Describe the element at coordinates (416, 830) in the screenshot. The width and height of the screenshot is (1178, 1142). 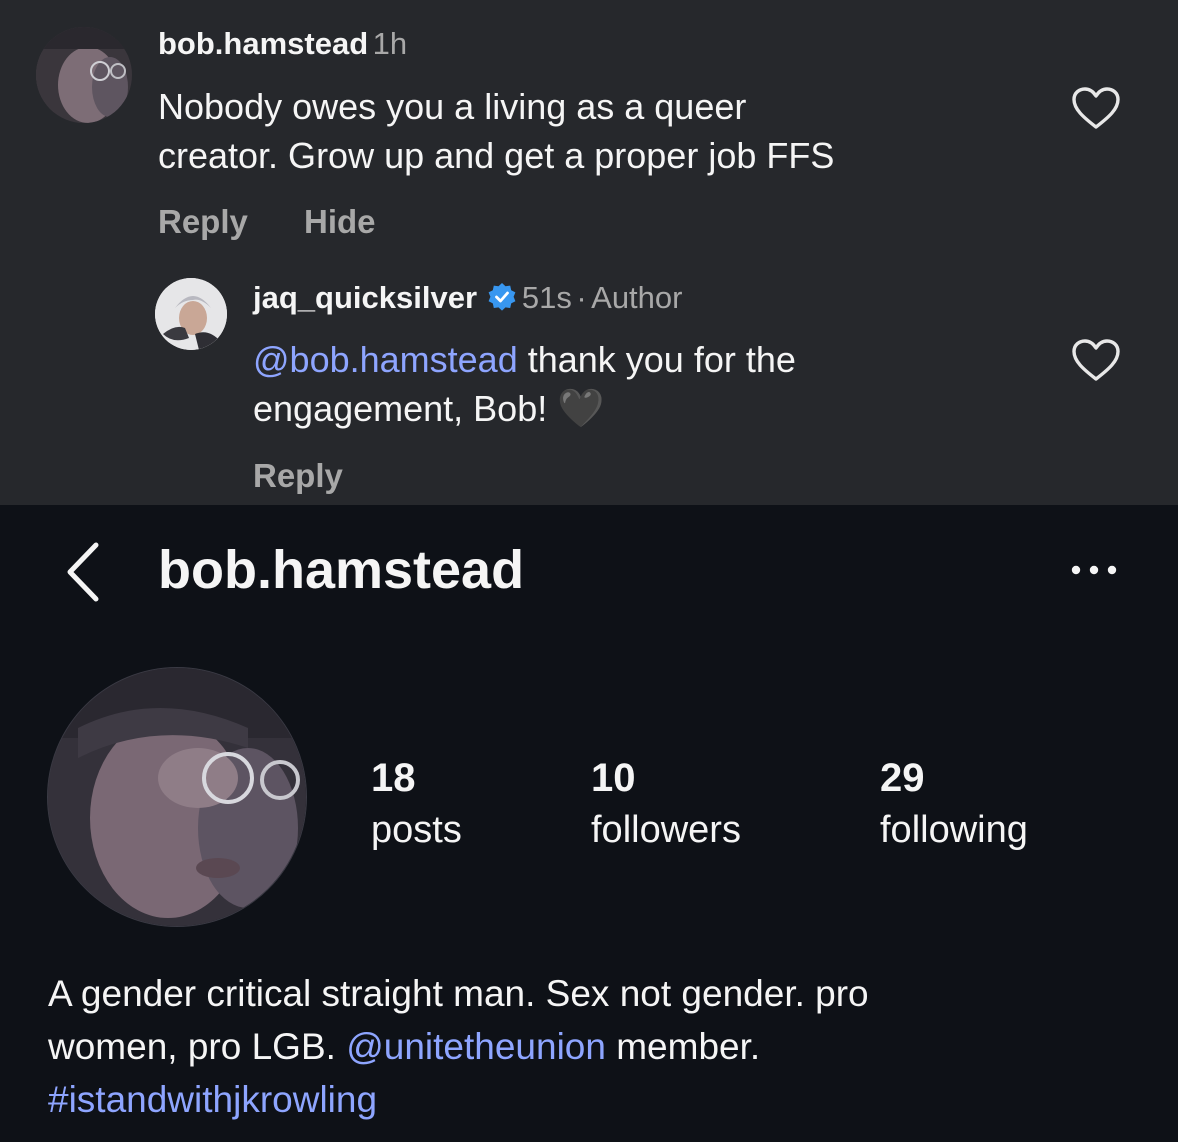
I see `posts-label: posts` at that location.